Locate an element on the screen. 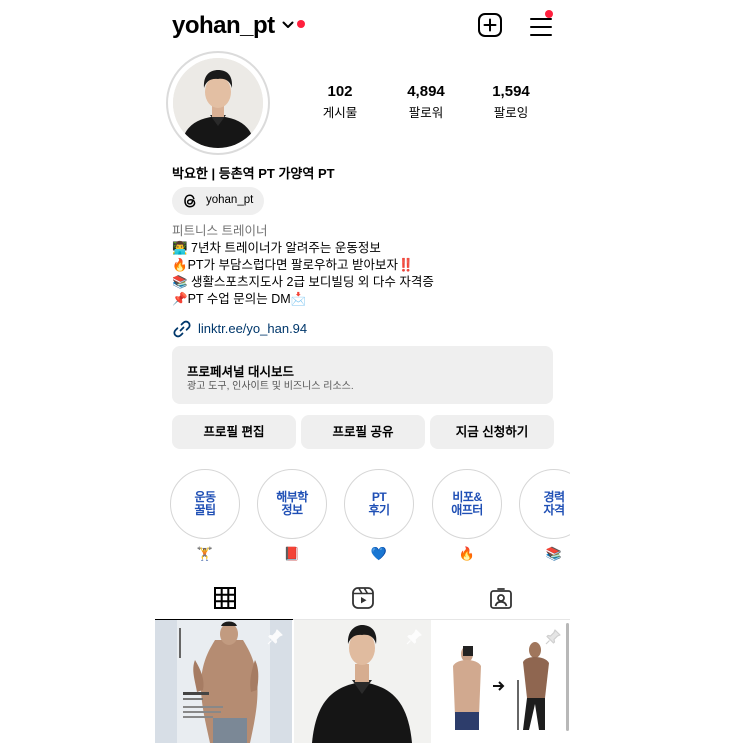  followers-count-value: 4,894 is located at coordinates (426, 91).